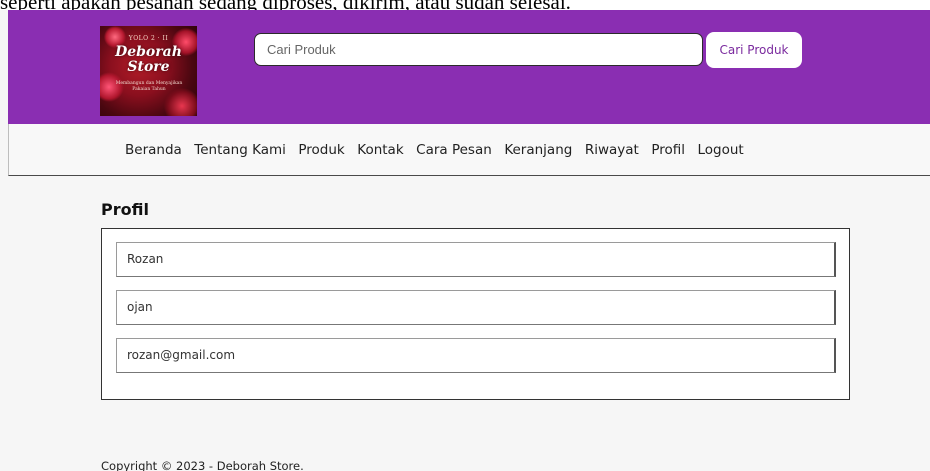  I want to click on profile-name-field: Rozan, so click(476, 259).